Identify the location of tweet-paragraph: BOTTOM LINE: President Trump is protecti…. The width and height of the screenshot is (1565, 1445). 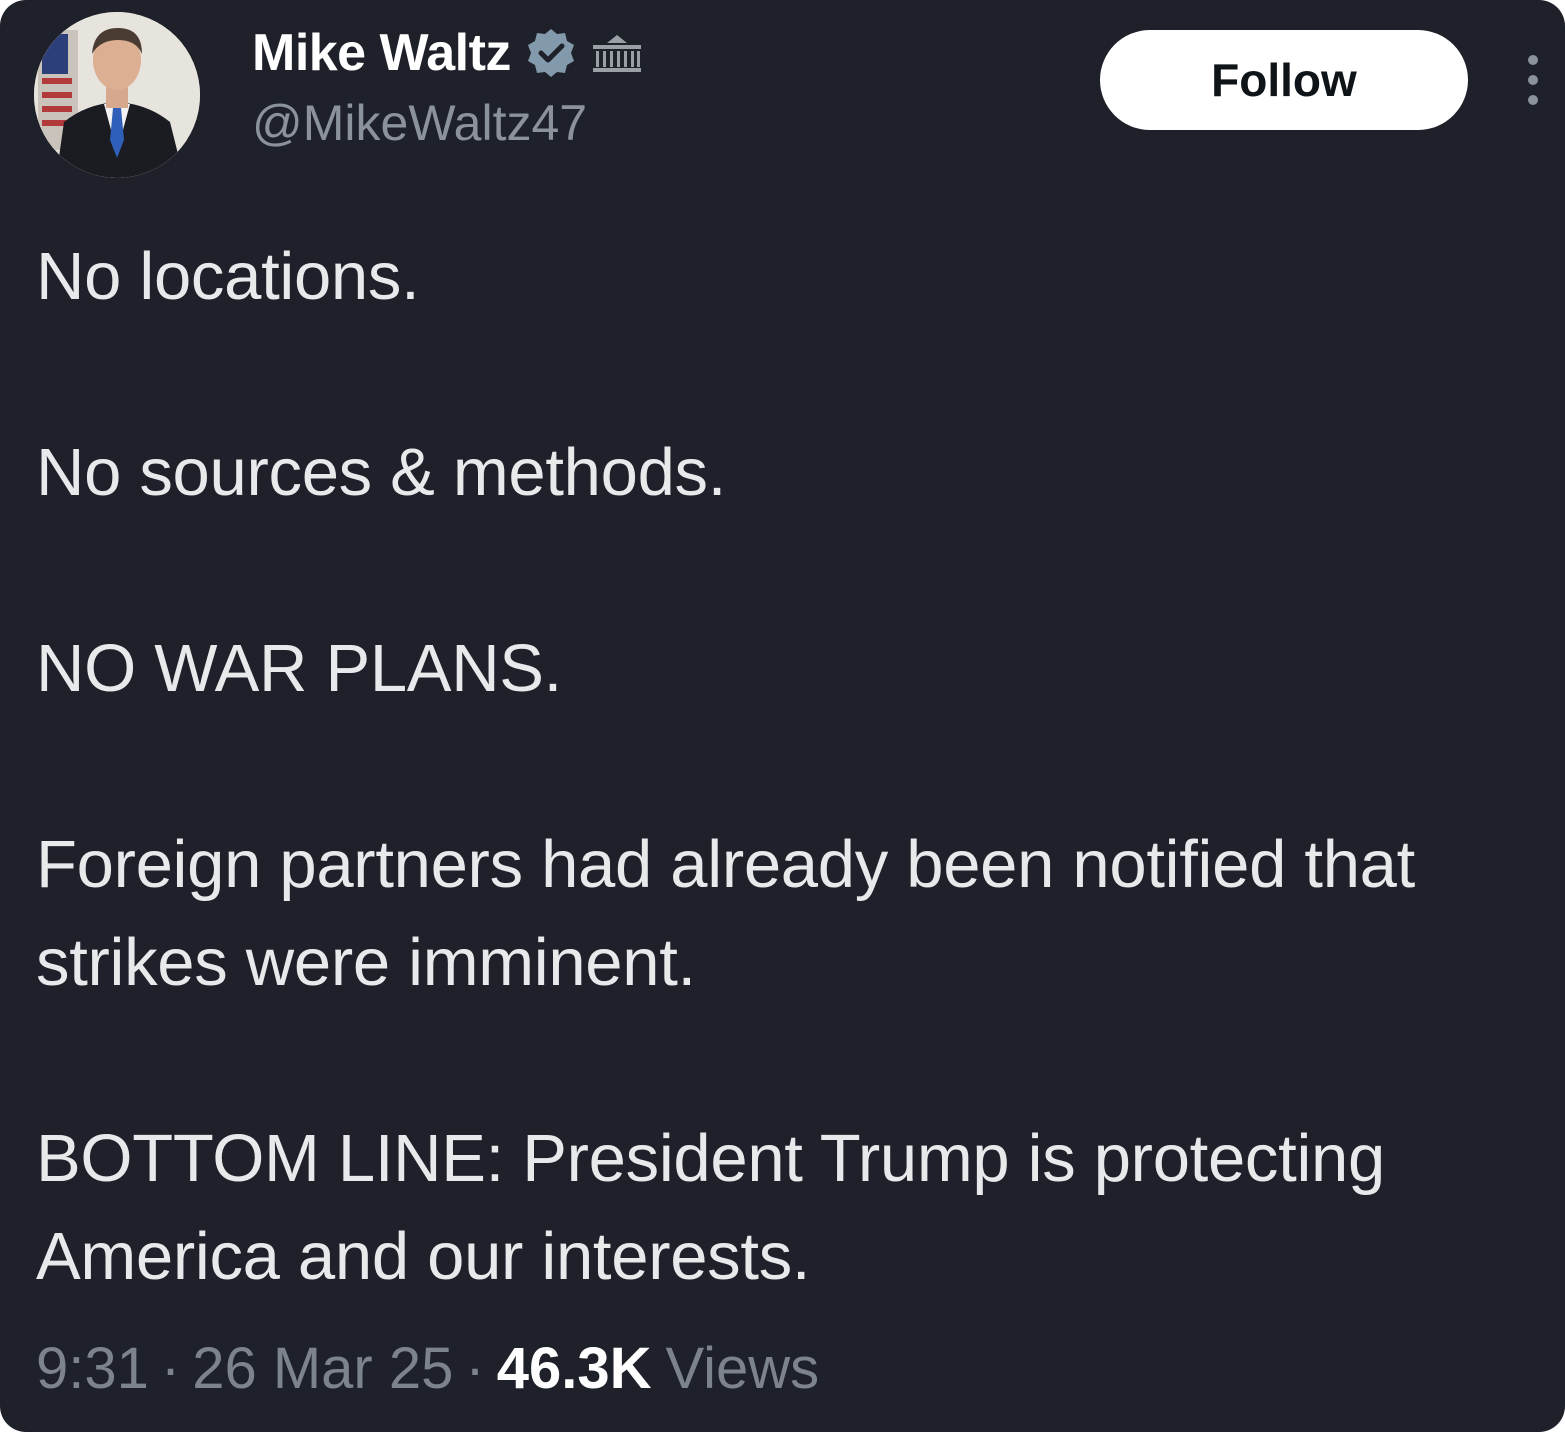
(710, 1207).